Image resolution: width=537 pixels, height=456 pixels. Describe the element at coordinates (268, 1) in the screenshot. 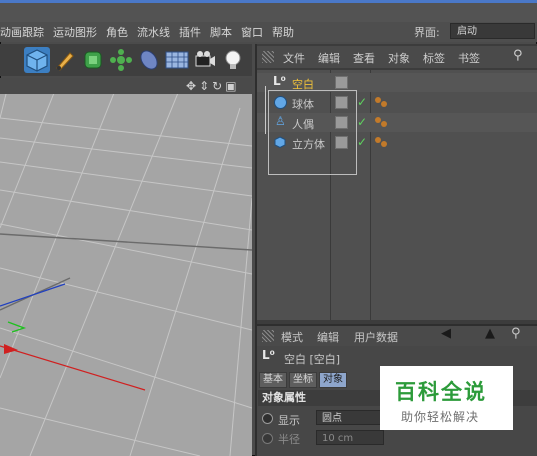

I see `window-accent-strip` at that location.